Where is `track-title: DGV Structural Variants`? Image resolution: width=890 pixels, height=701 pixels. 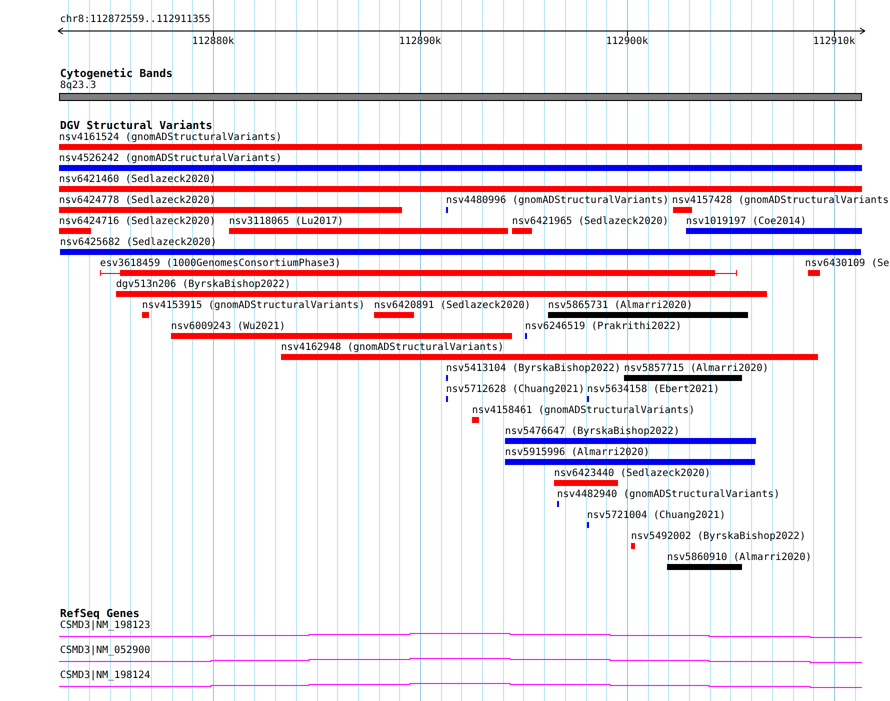 track-title: DGV Structural Variants is located at coordinates (136, 126).